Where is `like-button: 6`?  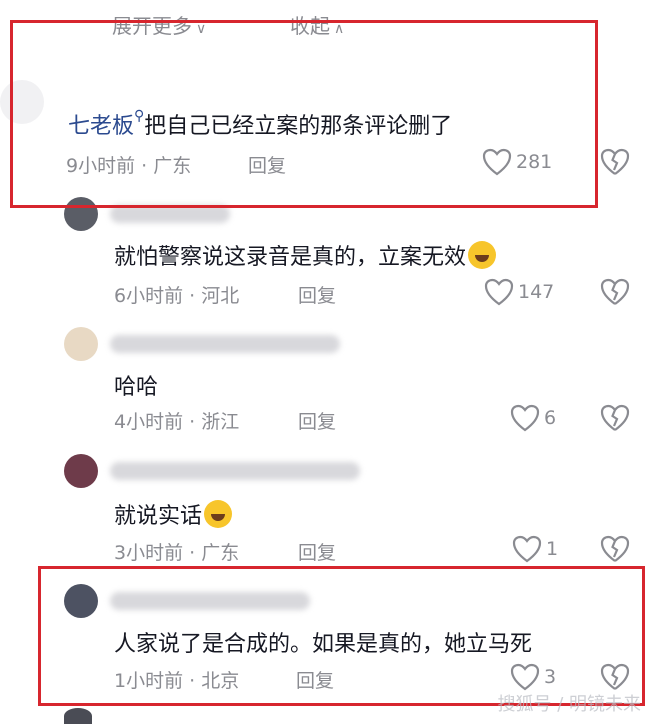 like-button: 6 is located at coordinates (533, 418).